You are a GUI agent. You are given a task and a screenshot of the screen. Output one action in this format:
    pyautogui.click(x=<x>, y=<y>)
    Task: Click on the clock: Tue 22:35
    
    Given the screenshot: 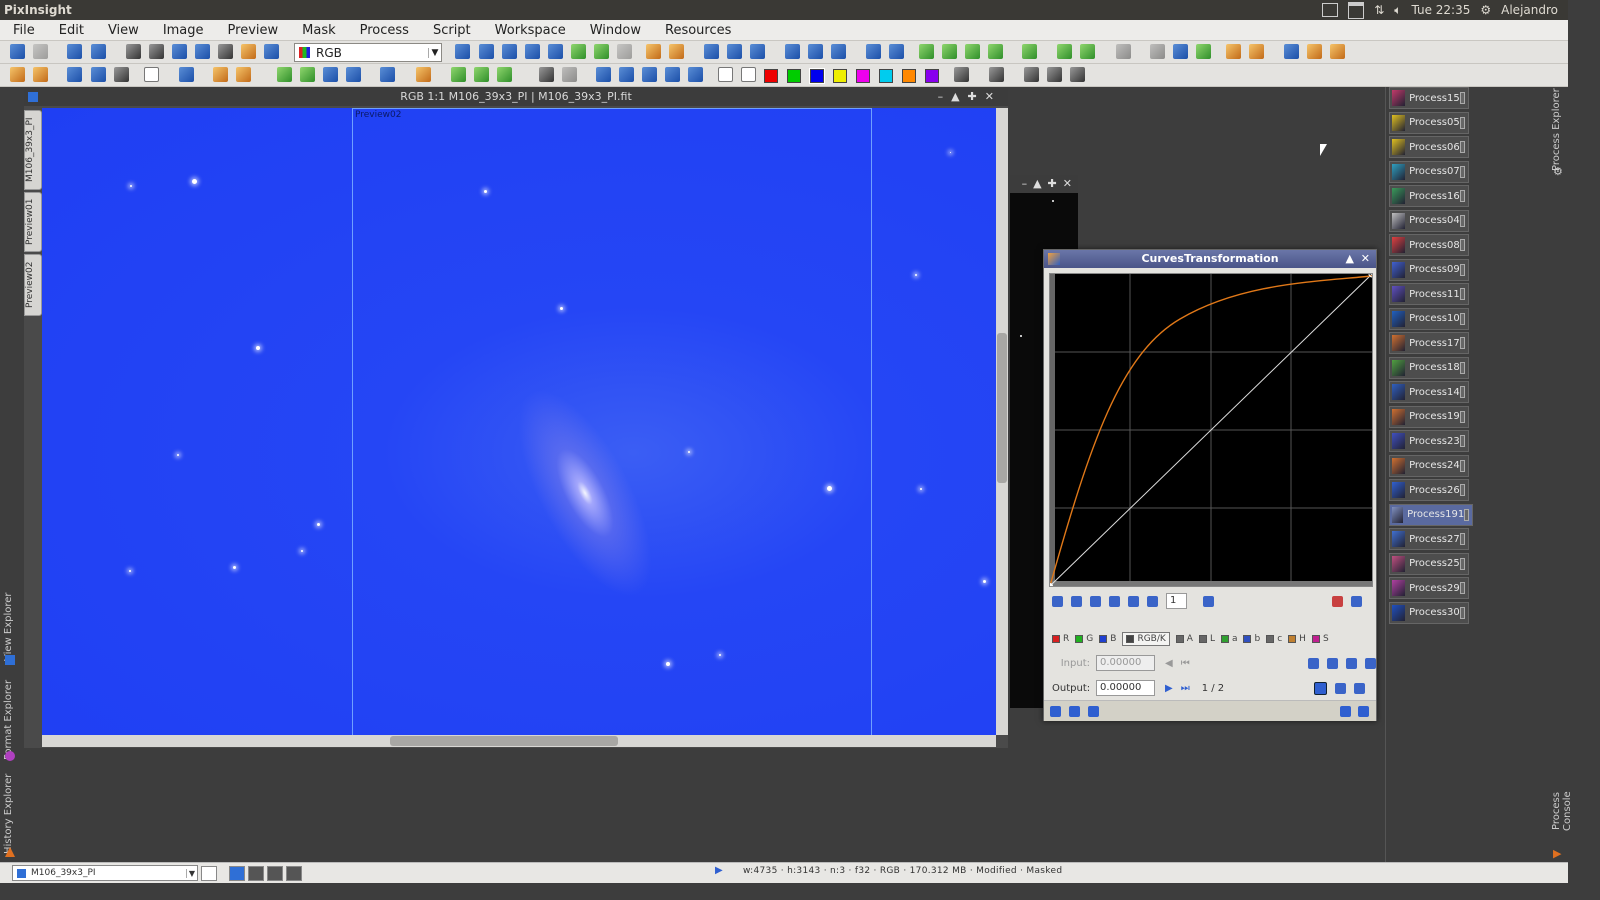 What is the action you would take?
    pyautogui.click(x=1440, y=10)
    